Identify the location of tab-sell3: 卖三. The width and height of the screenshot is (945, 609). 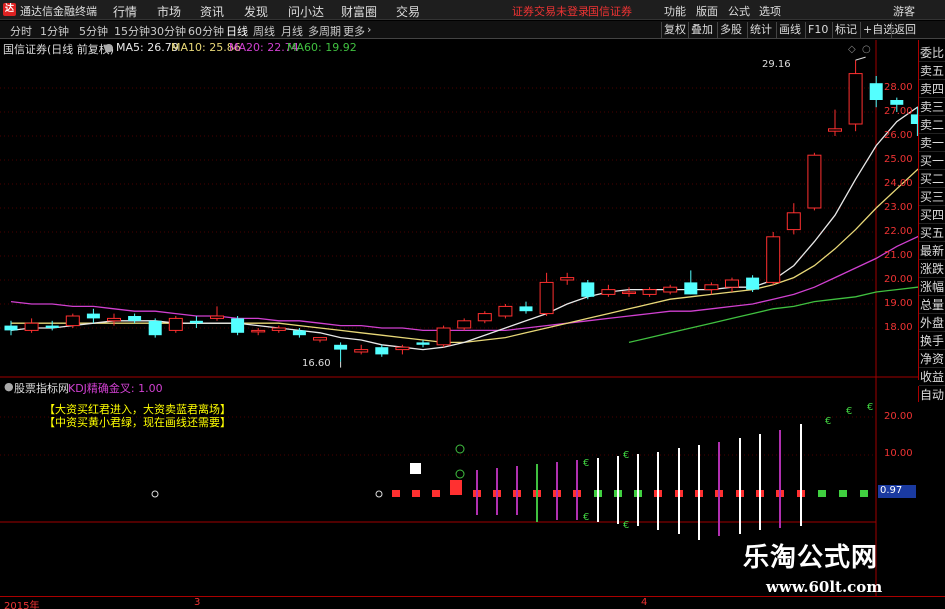
(932, 107).